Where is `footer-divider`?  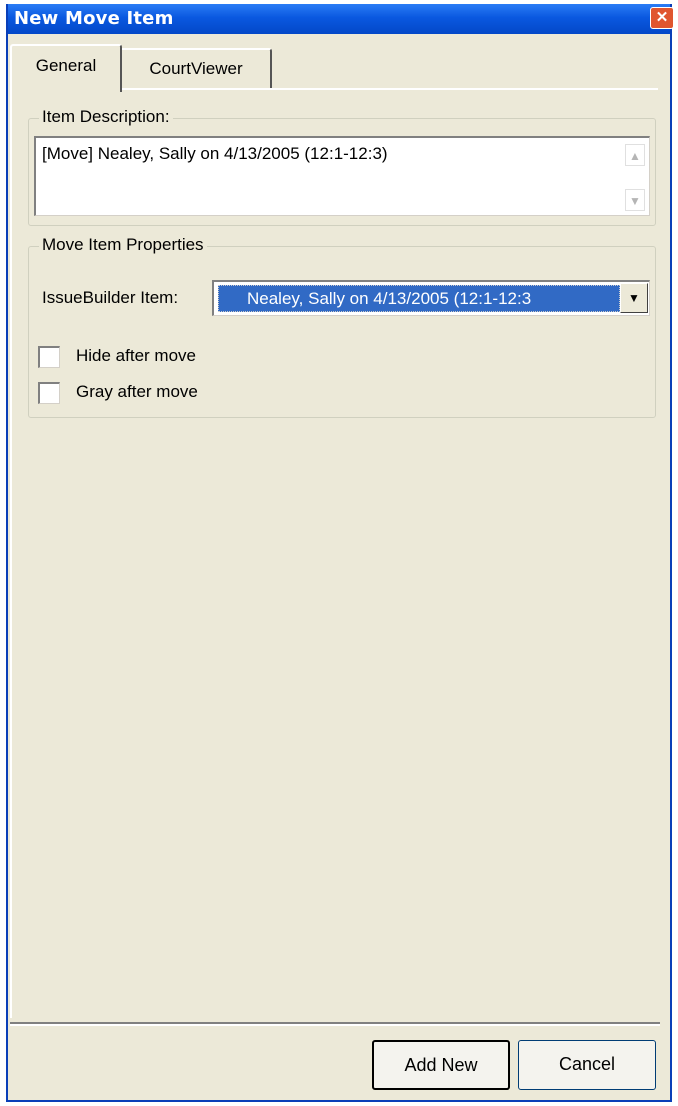
footer-divider is located at coordinates (335, 1024).